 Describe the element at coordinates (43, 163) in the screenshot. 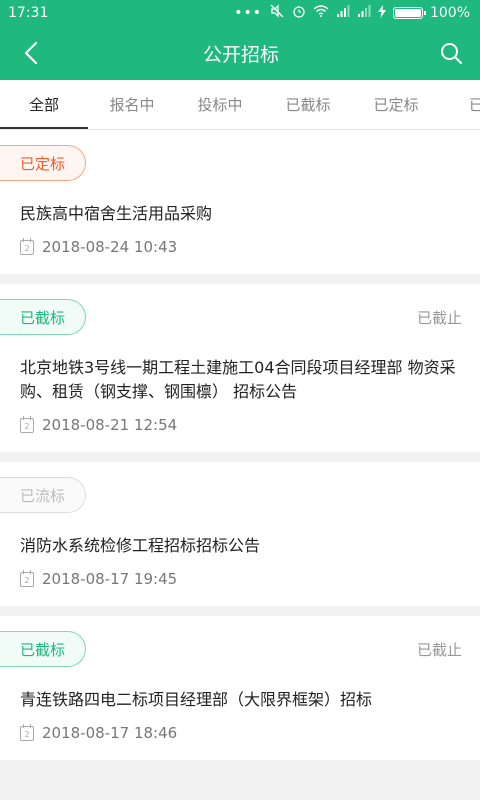

I see `status-badge: 已定标` at that location.